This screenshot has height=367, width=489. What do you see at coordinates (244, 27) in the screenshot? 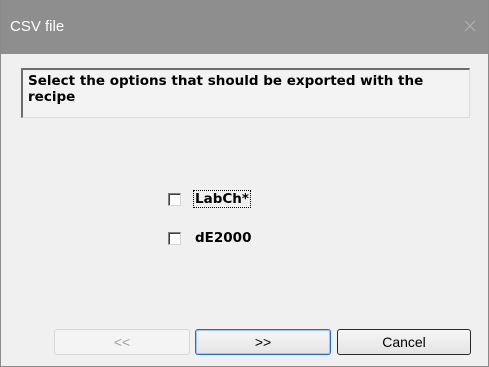
I see `title-bar: CSV file` at bounding box center [244, 27].